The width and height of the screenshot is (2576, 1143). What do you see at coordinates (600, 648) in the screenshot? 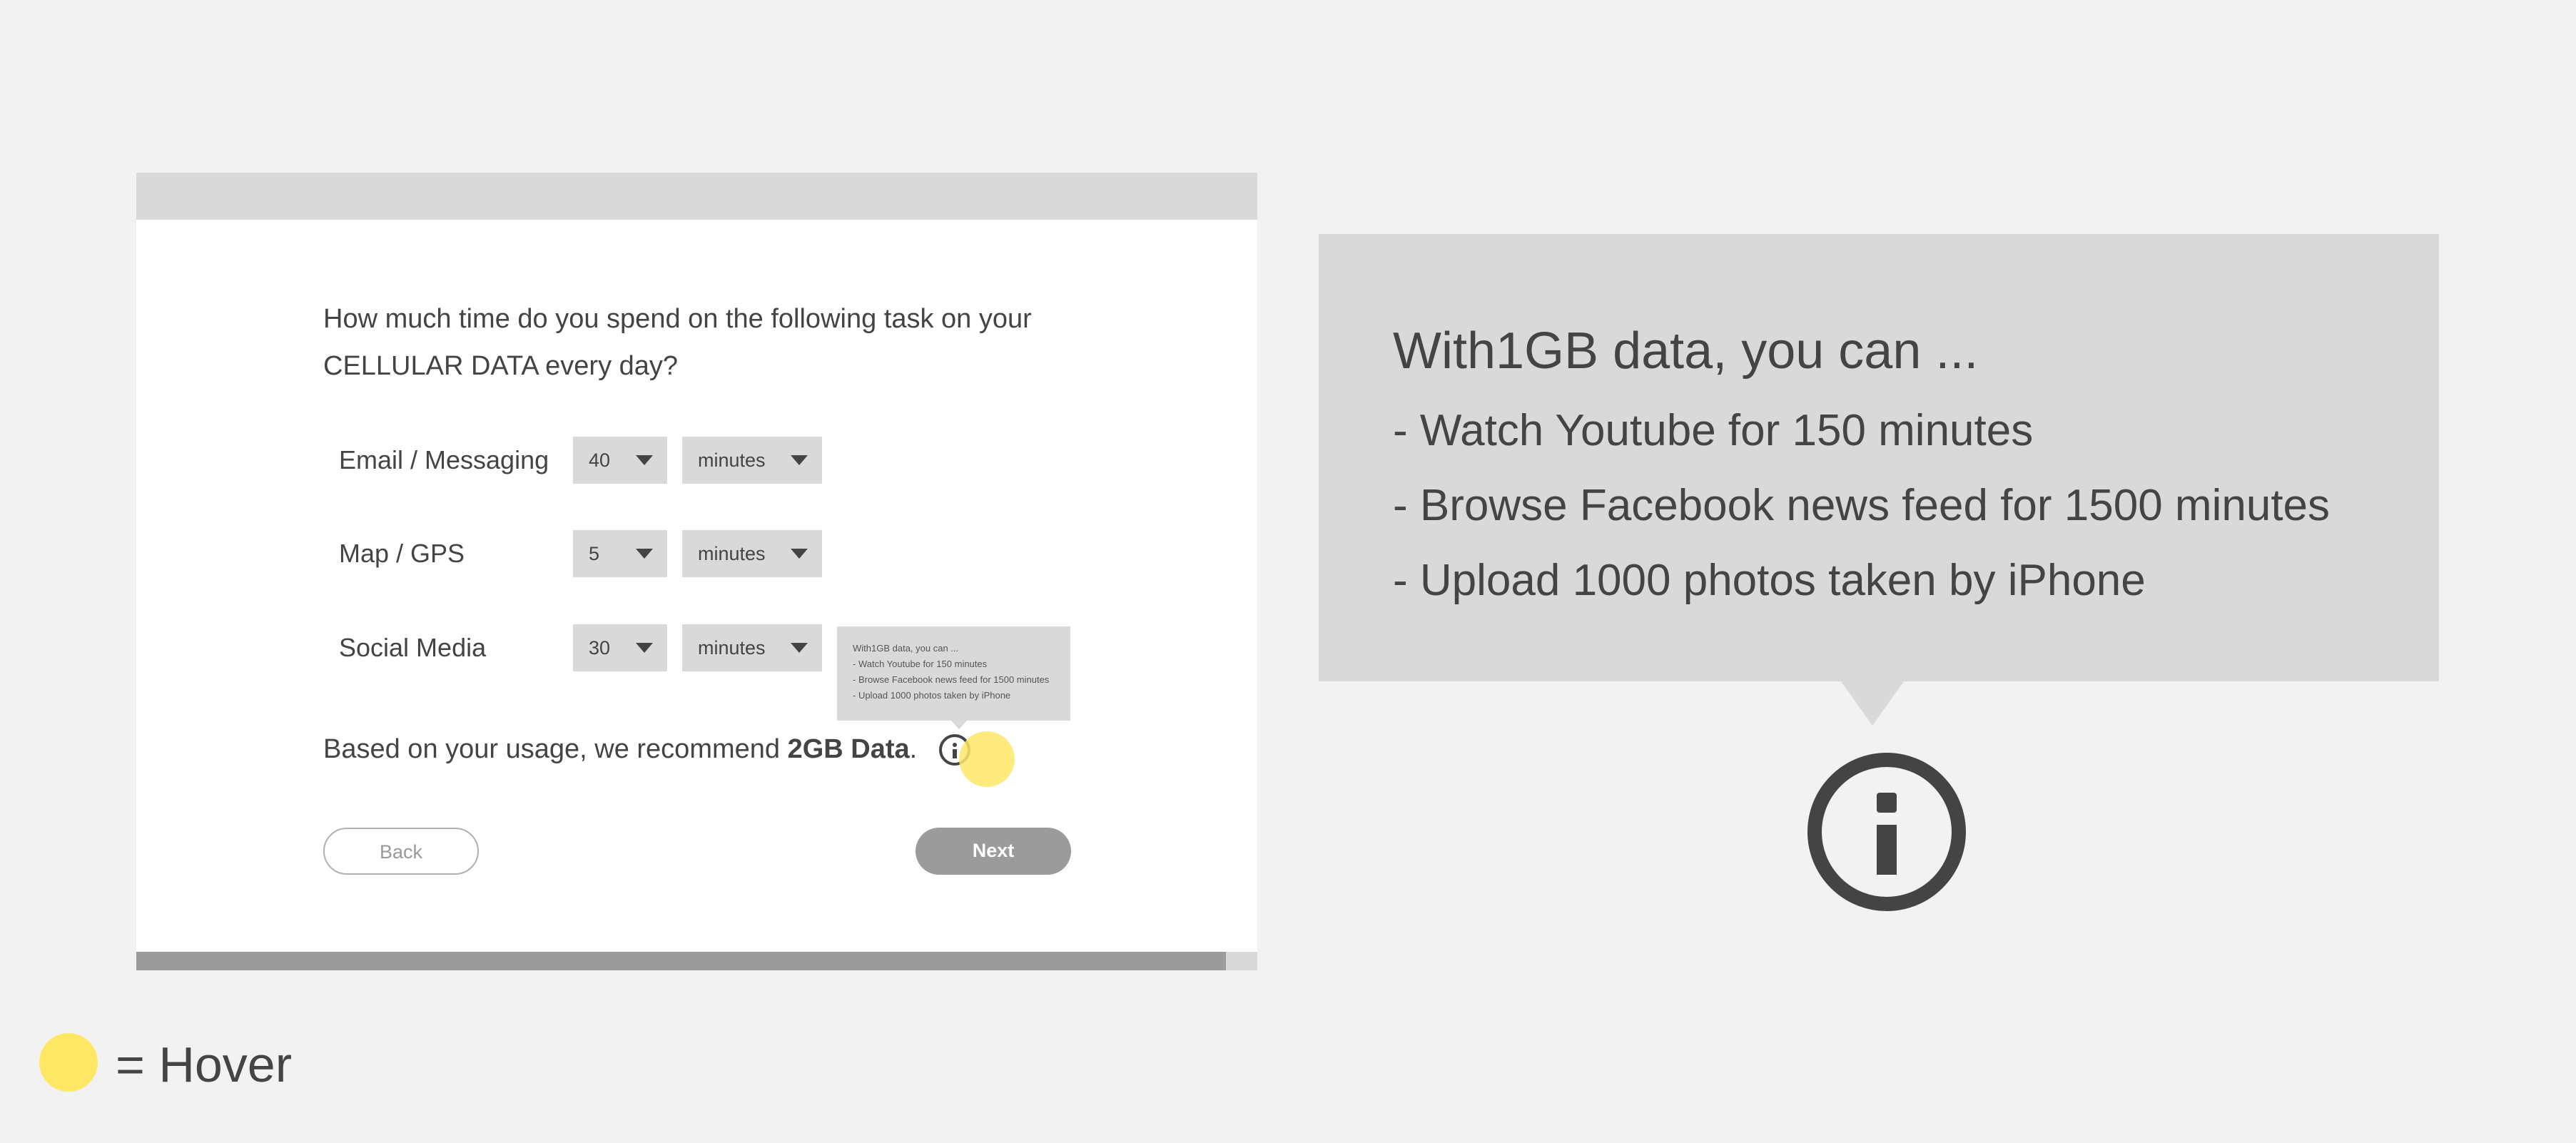
I see `social-amount-value: 30` at bounding box center [600, 648].